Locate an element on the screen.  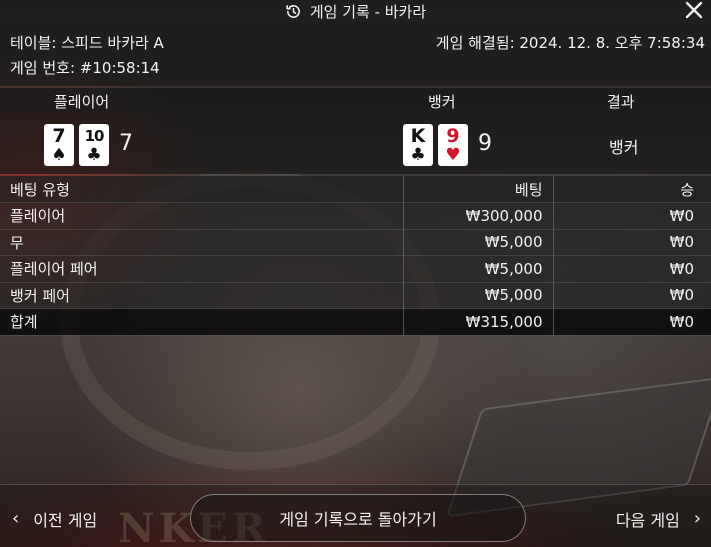
resolved-time: 게임 해결됨: 2024. 12. 8. 오후 7:58:34 is located at coordinates (570, 43).